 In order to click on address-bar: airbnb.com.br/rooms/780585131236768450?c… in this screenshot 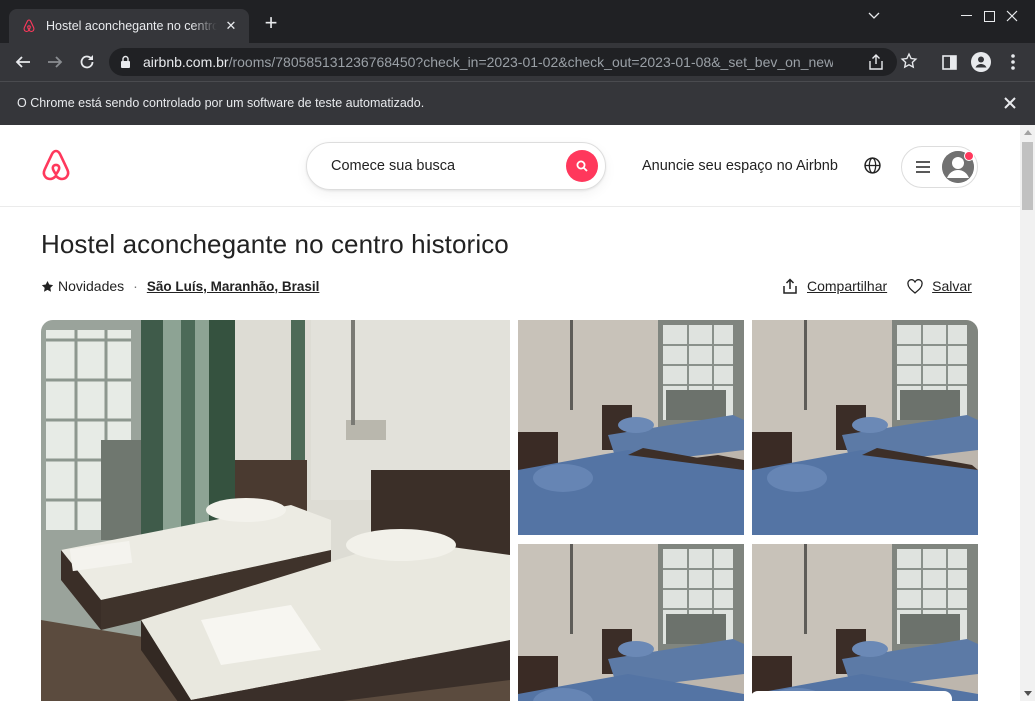, I will do `click(513, 62)`.